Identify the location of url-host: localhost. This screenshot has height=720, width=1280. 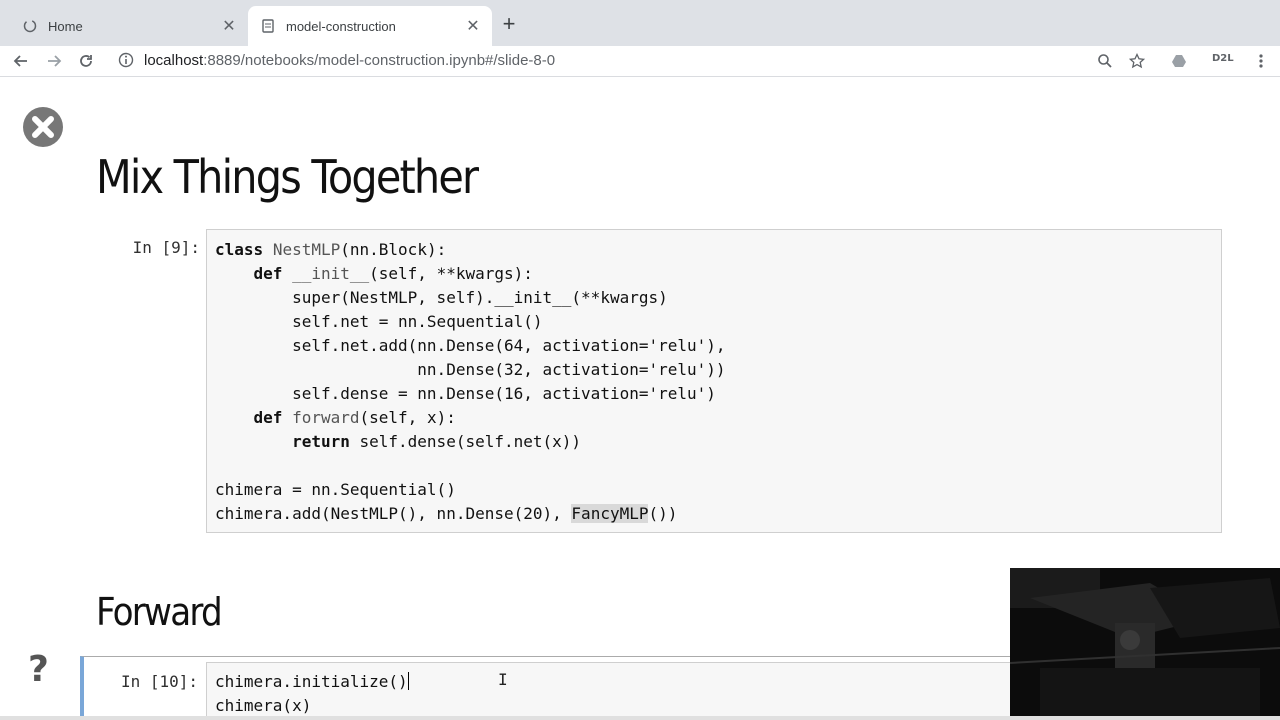
(174, 60).